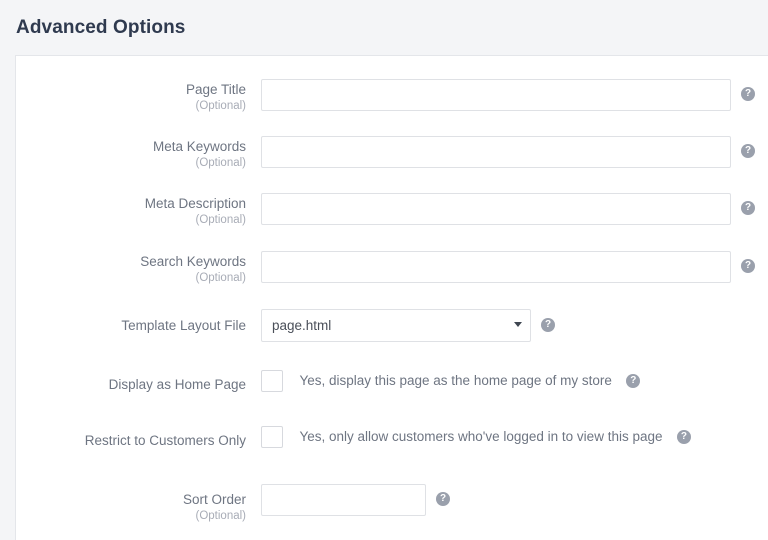 The image size is (768, 540). Describe the element at coordinates (633, 381) in the screenshot. I see `help-icon-display-as-home-page: ?` at that location.